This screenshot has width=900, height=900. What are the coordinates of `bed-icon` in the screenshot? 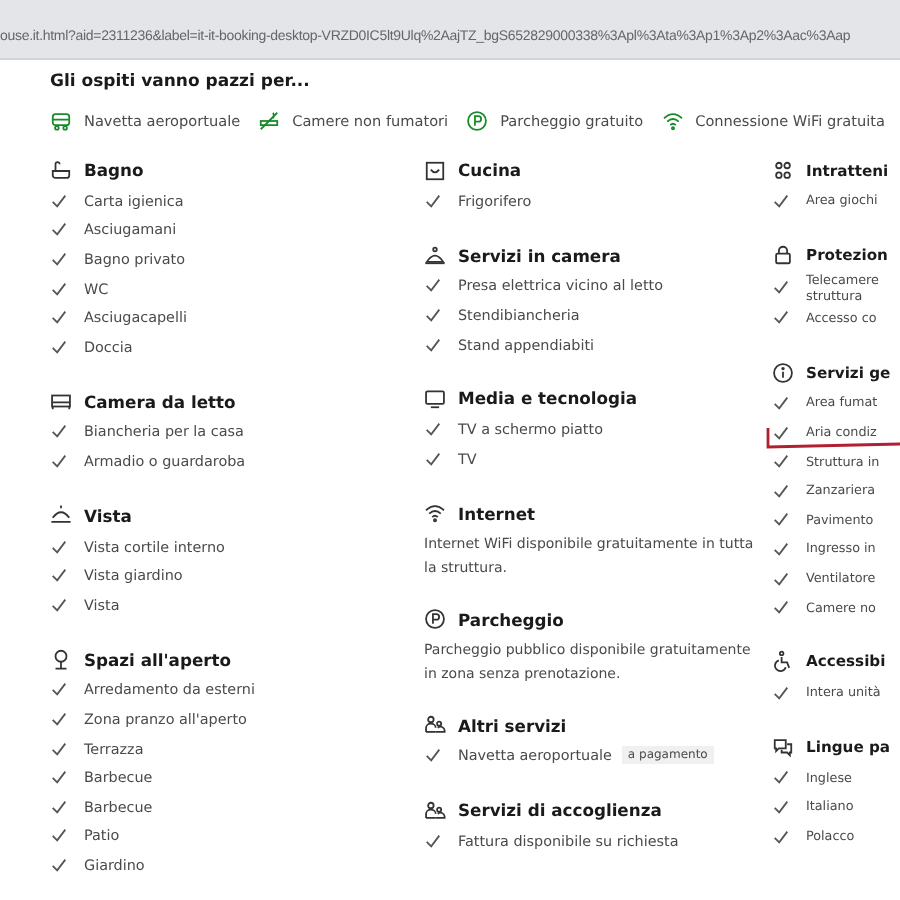 It's located at (61, 401).